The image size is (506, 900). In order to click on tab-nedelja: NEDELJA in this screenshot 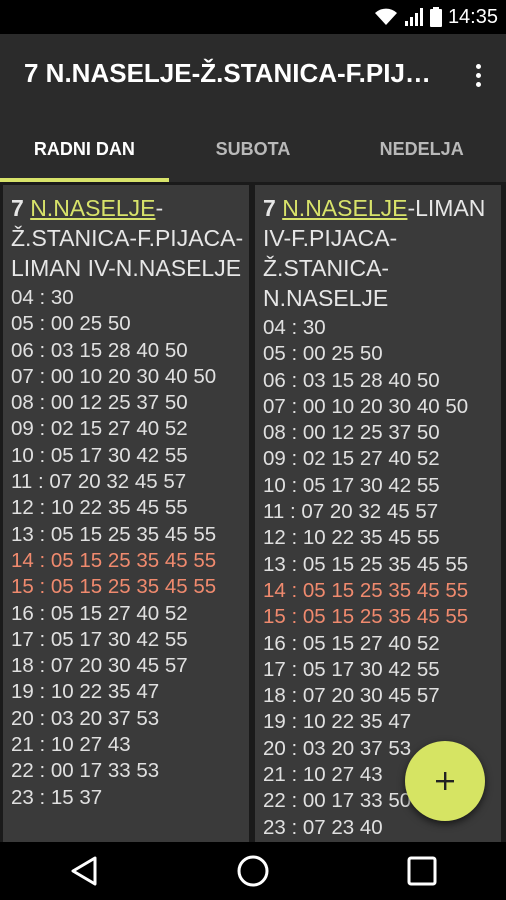, I will do `click(421, 149)`.